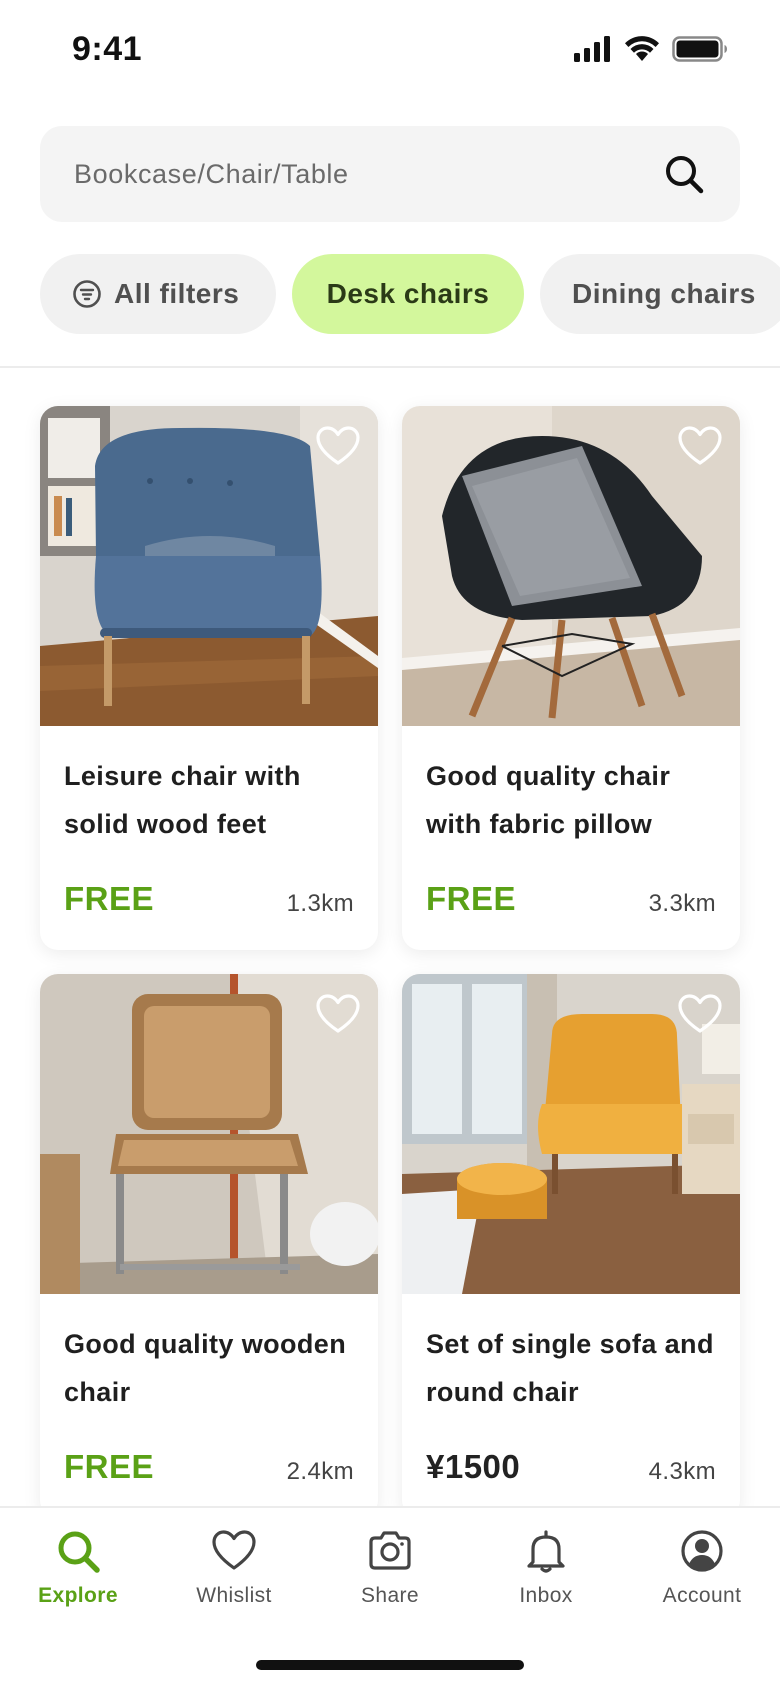 This screenshot has width=780, height=1688. I want to click on search-bar: Bookcase/Chair/Table, so click(390, 174).